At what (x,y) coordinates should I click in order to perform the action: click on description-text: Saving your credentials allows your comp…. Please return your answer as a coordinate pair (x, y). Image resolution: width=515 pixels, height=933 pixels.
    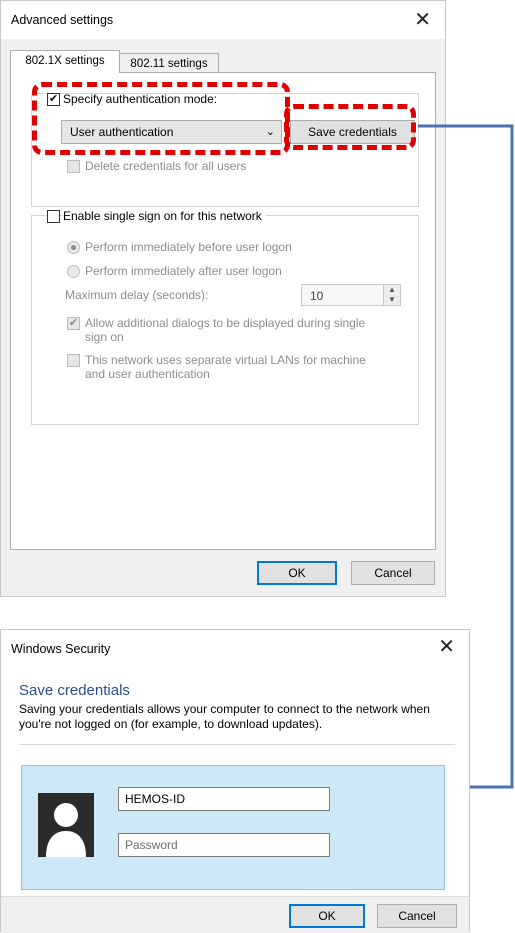
    Looking at the image, I should click on (224, 716).